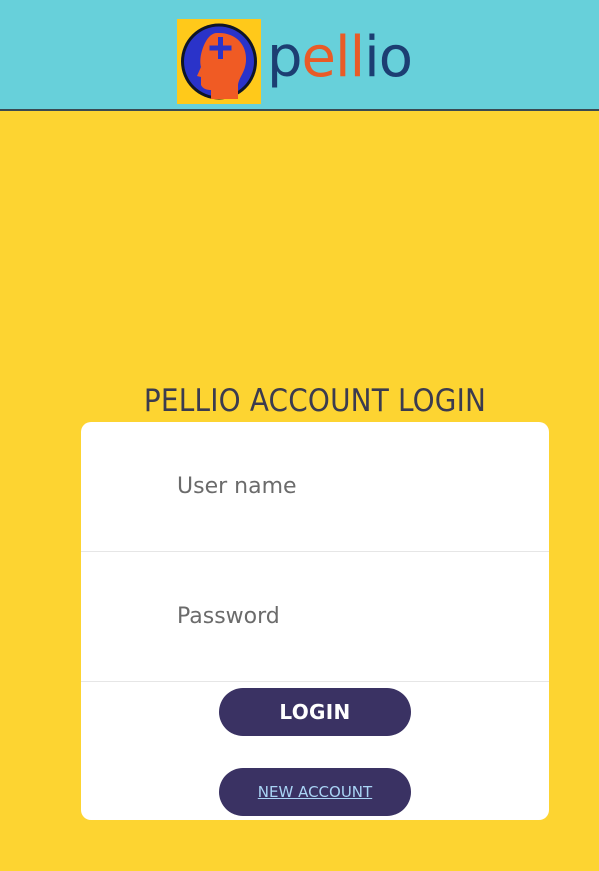  What do you see at coordinates (372, 57) in the screenshot?
I see `logo-letter: i` at bounding box center [372, 57].